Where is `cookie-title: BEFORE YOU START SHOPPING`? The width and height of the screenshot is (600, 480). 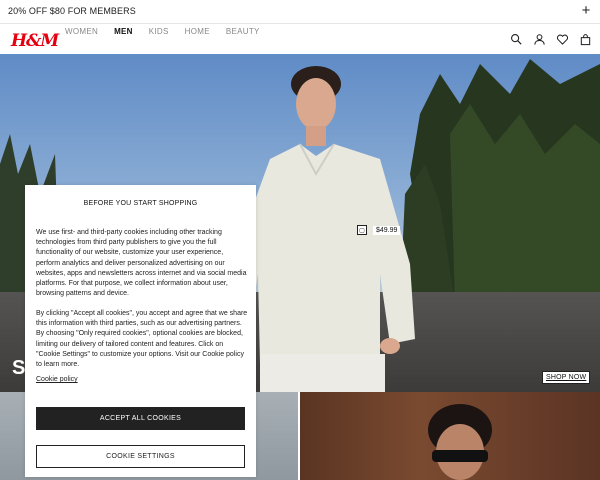
cookie-title: BEFORE YOU START SHOPPING is located at coordinates (140, 203).